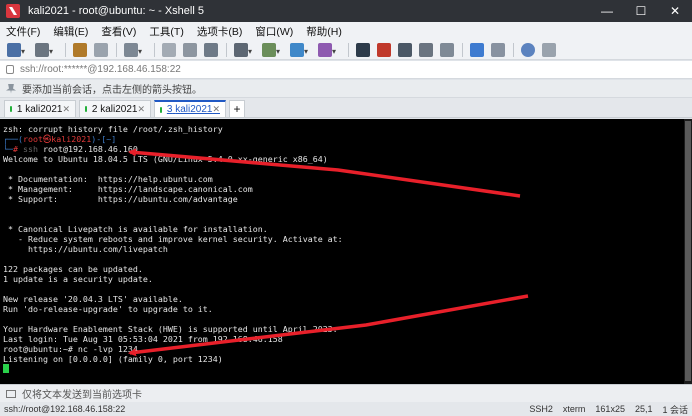  Describe the element at coordinates (70, 31) in the screenshot. I see `menu-edit: 编辑(E)` at that location.